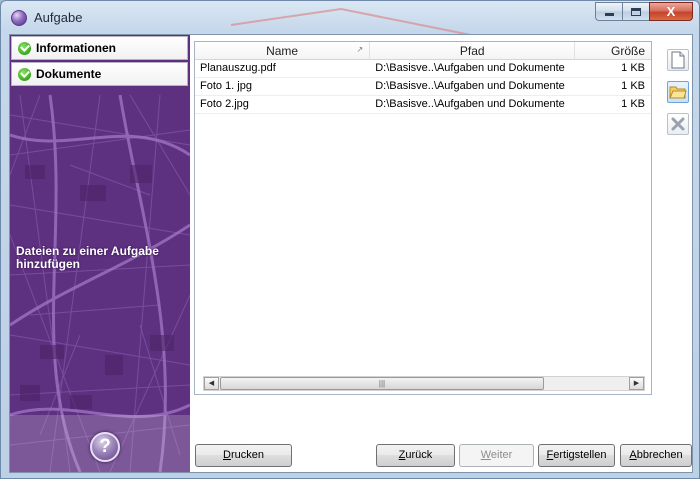 Image resolution: width=700 pixels, height=479 pixels. I want to click on maximize-button, so click(635, 11).